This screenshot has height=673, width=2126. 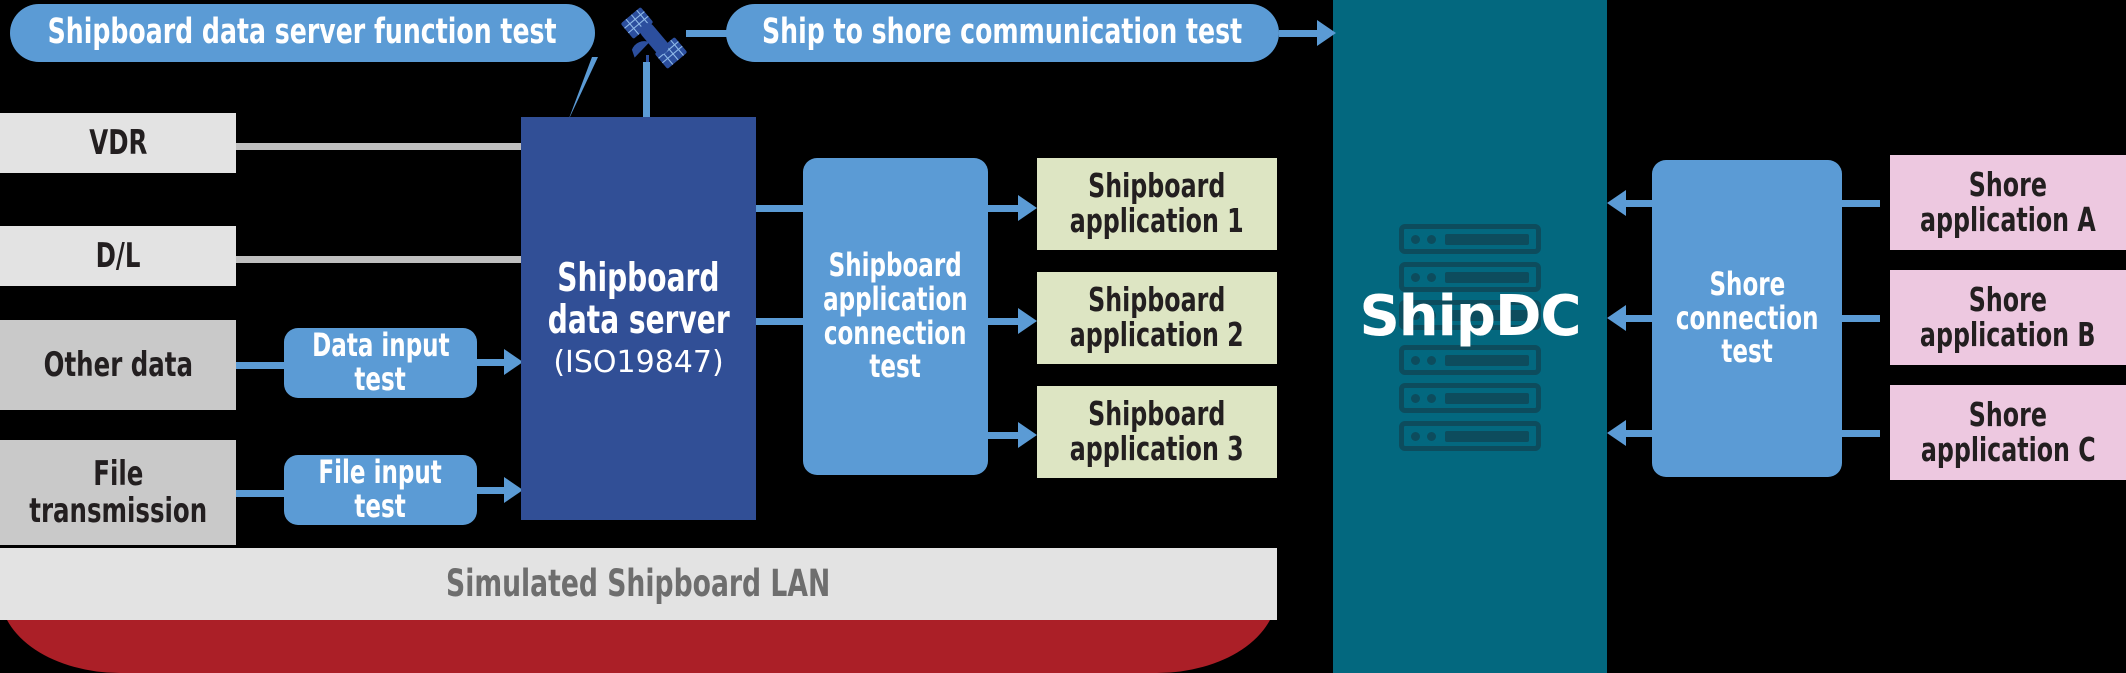 I want to click on shipboard-application-2-label-1: Shipboard, so click(x=1157, y=300).